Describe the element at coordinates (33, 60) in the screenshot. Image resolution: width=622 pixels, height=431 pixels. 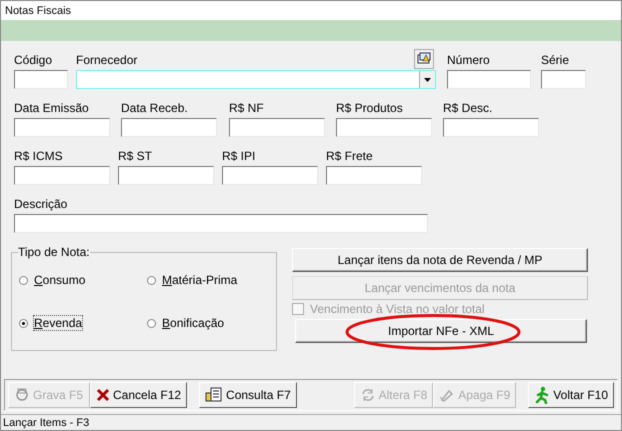
I see `field-label: Código` at that location.